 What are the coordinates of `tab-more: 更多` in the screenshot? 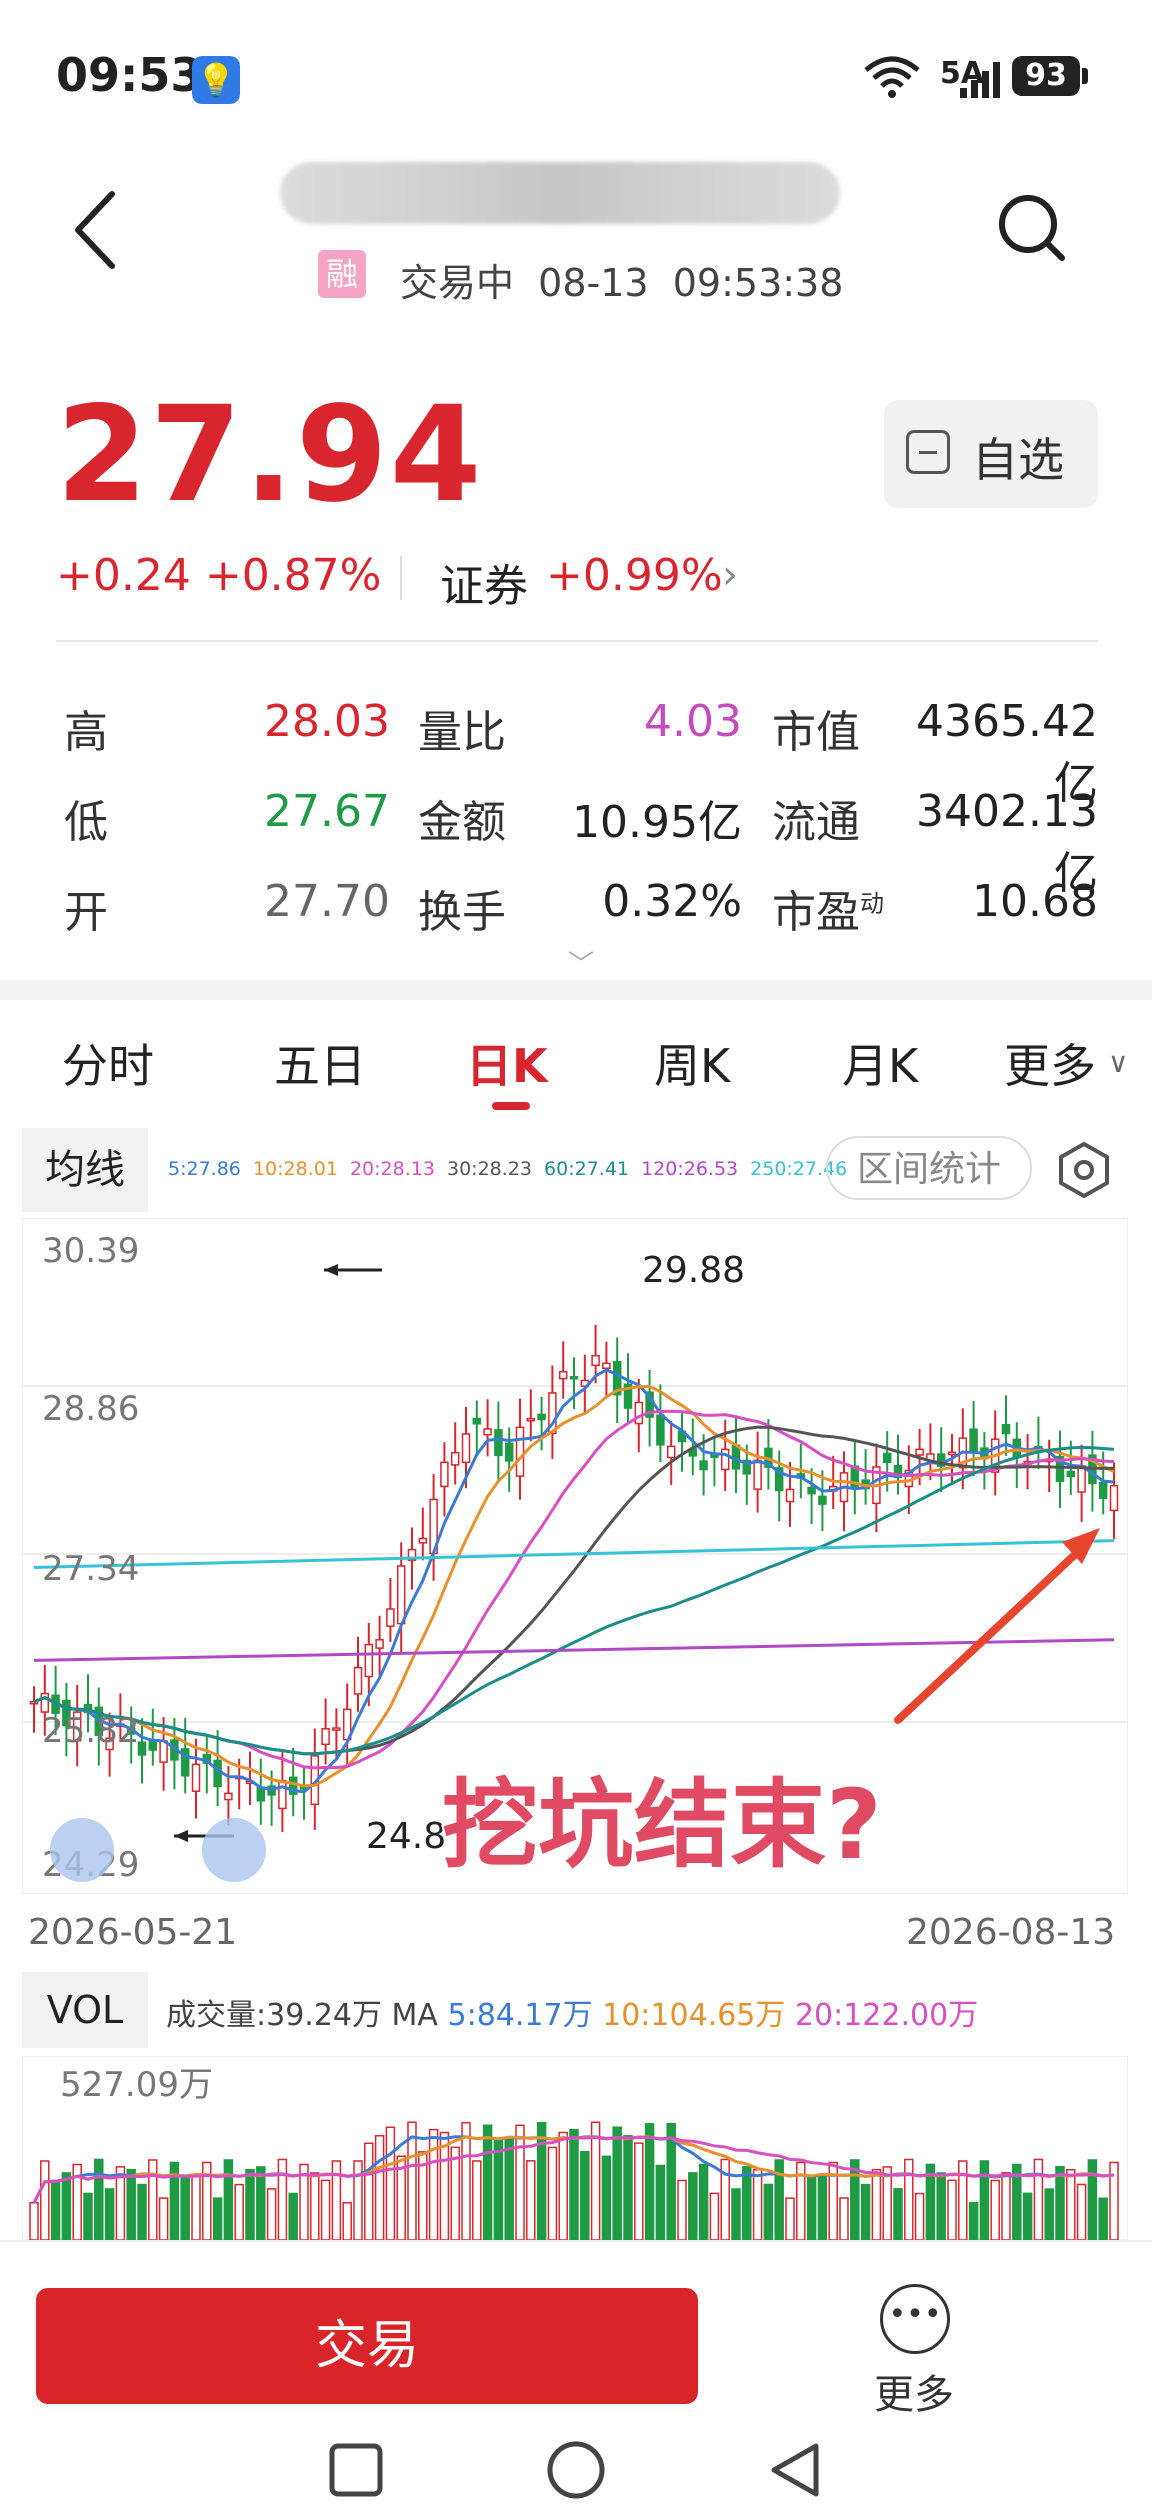 It's located at (1050, 1063).